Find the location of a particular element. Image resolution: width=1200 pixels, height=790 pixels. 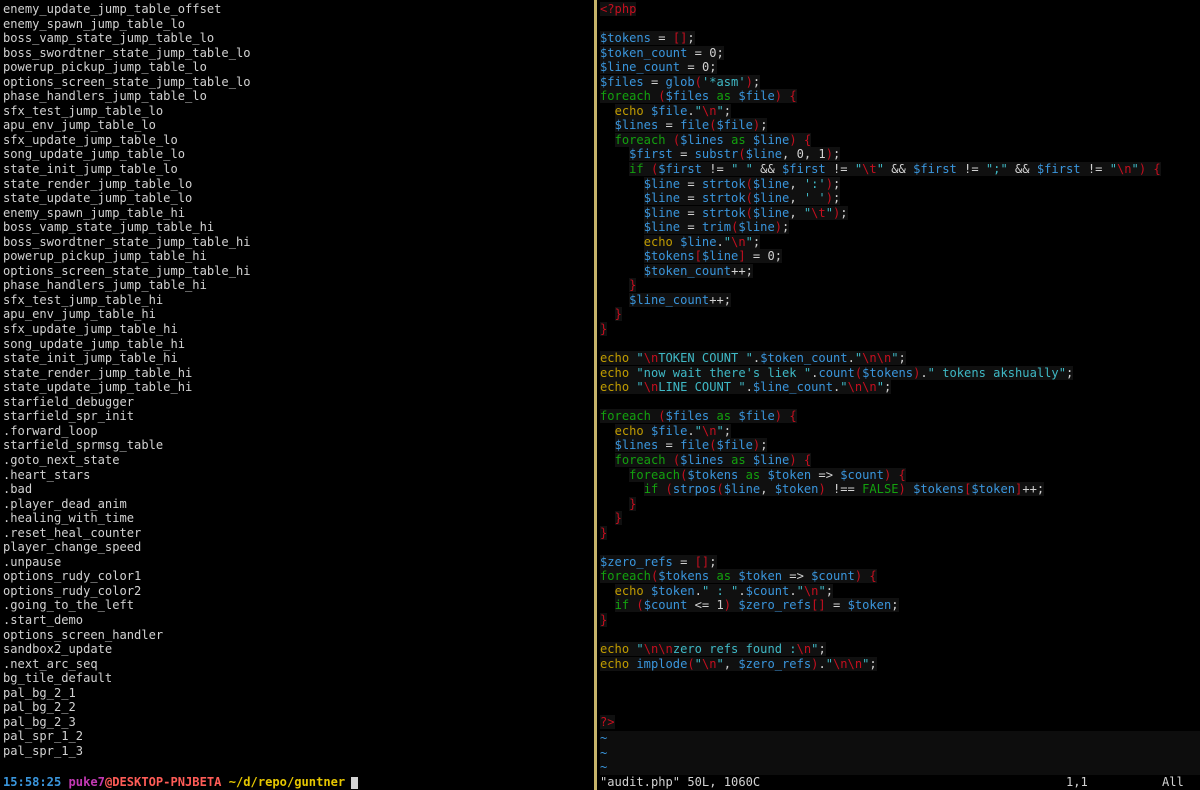

code-line: $zero_refs = []; is located at coordinates (880, 562).